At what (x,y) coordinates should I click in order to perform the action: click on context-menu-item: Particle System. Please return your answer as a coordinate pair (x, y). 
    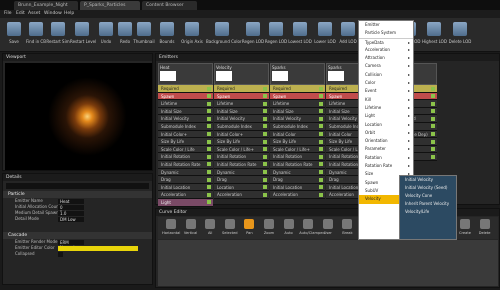
    Looking at the image, I should click on (386, 33).